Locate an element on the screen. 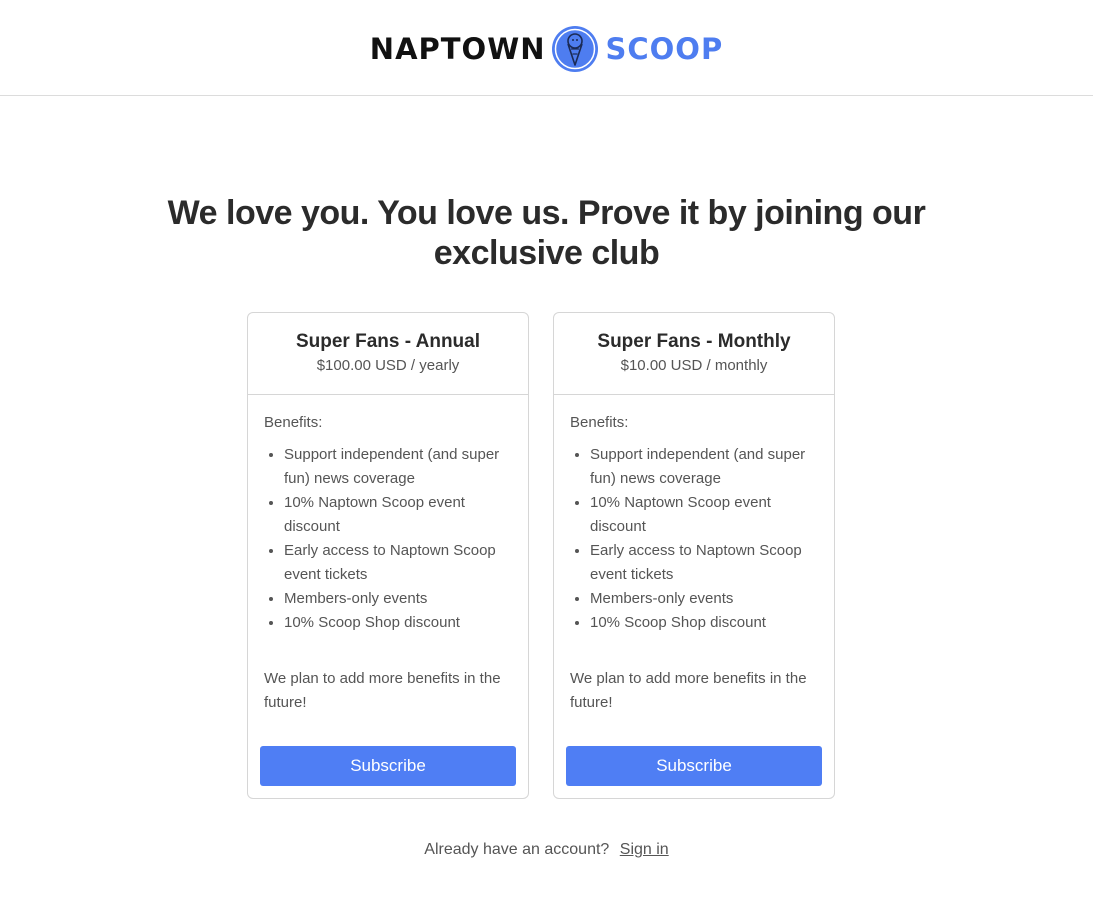  plan-name: Super Fans - Annual is located at coordinates (388, 341).